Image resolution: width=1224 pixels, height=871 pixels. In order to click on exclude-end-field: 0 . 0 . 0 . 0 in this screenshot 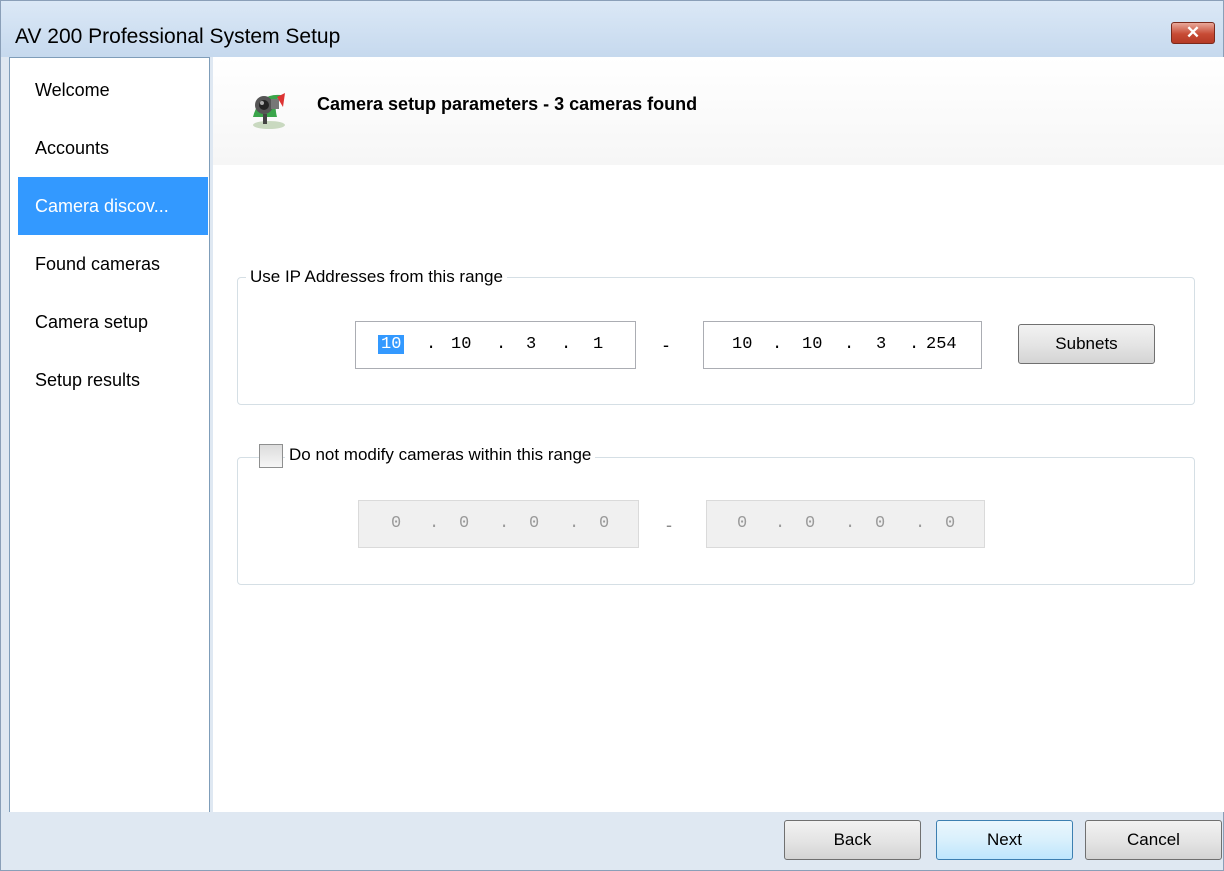, I will do `click(845, 524)`.